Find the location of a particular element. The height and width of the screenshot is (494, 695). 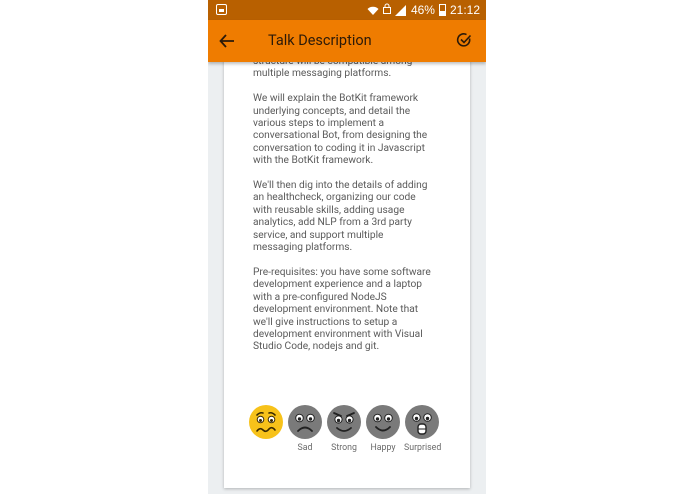

rating-label: Sad is located at coordinates (305, 448).